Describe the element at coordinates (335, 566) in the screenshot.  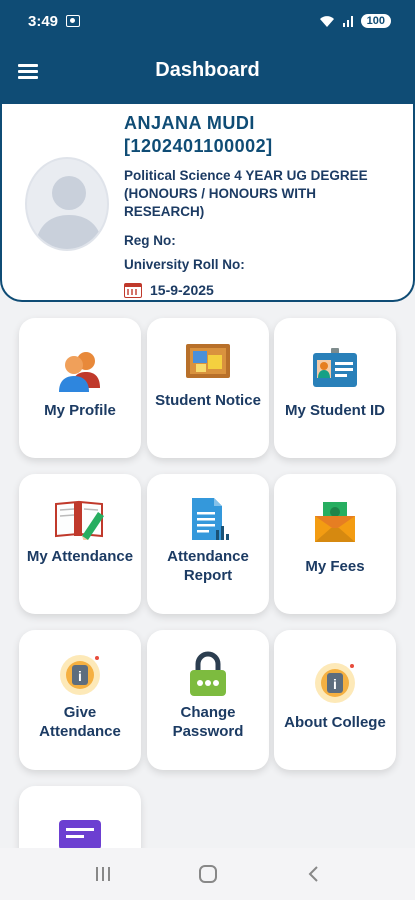
I see `tile-label: My Fees` at that location.